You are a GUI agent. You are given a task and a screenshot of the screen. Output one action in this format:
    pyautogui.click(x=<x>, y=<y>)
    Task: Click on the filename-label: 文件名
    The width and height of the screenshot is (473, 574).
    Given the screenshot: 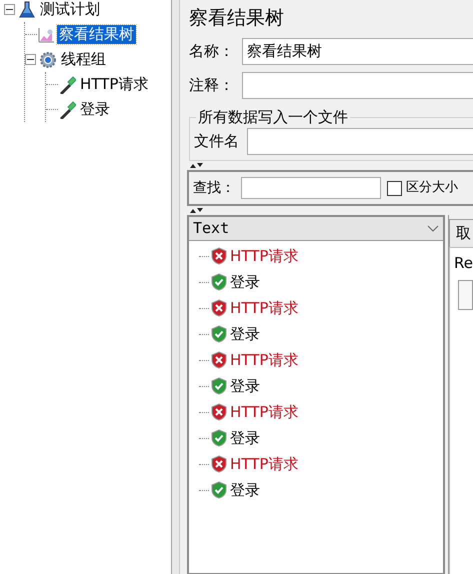 What is the action you would take?
    pyautogui.click(x=216, y=141)
    